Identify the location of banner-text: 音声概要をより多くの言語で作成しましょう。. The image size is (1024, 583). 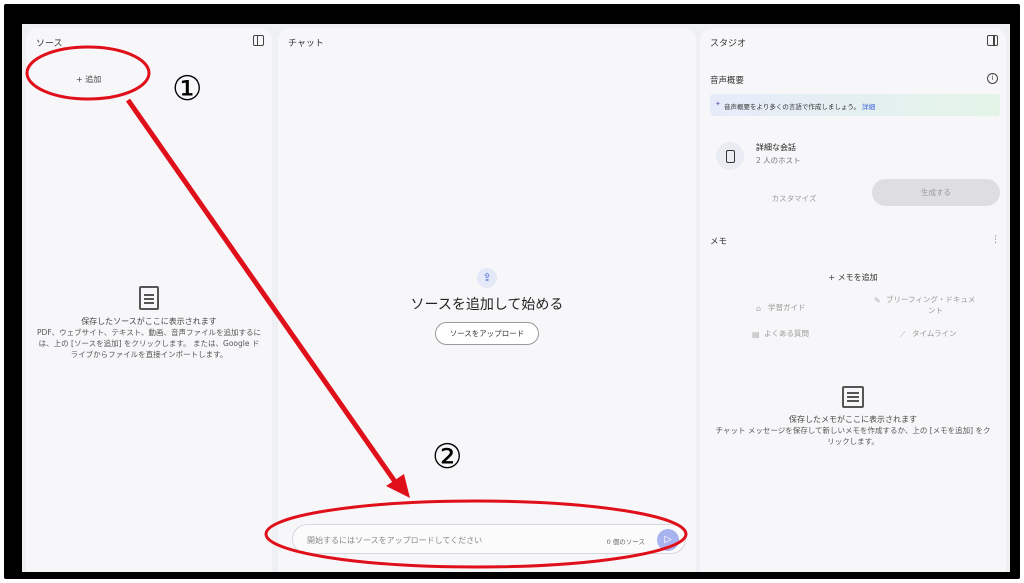
(792, 107).